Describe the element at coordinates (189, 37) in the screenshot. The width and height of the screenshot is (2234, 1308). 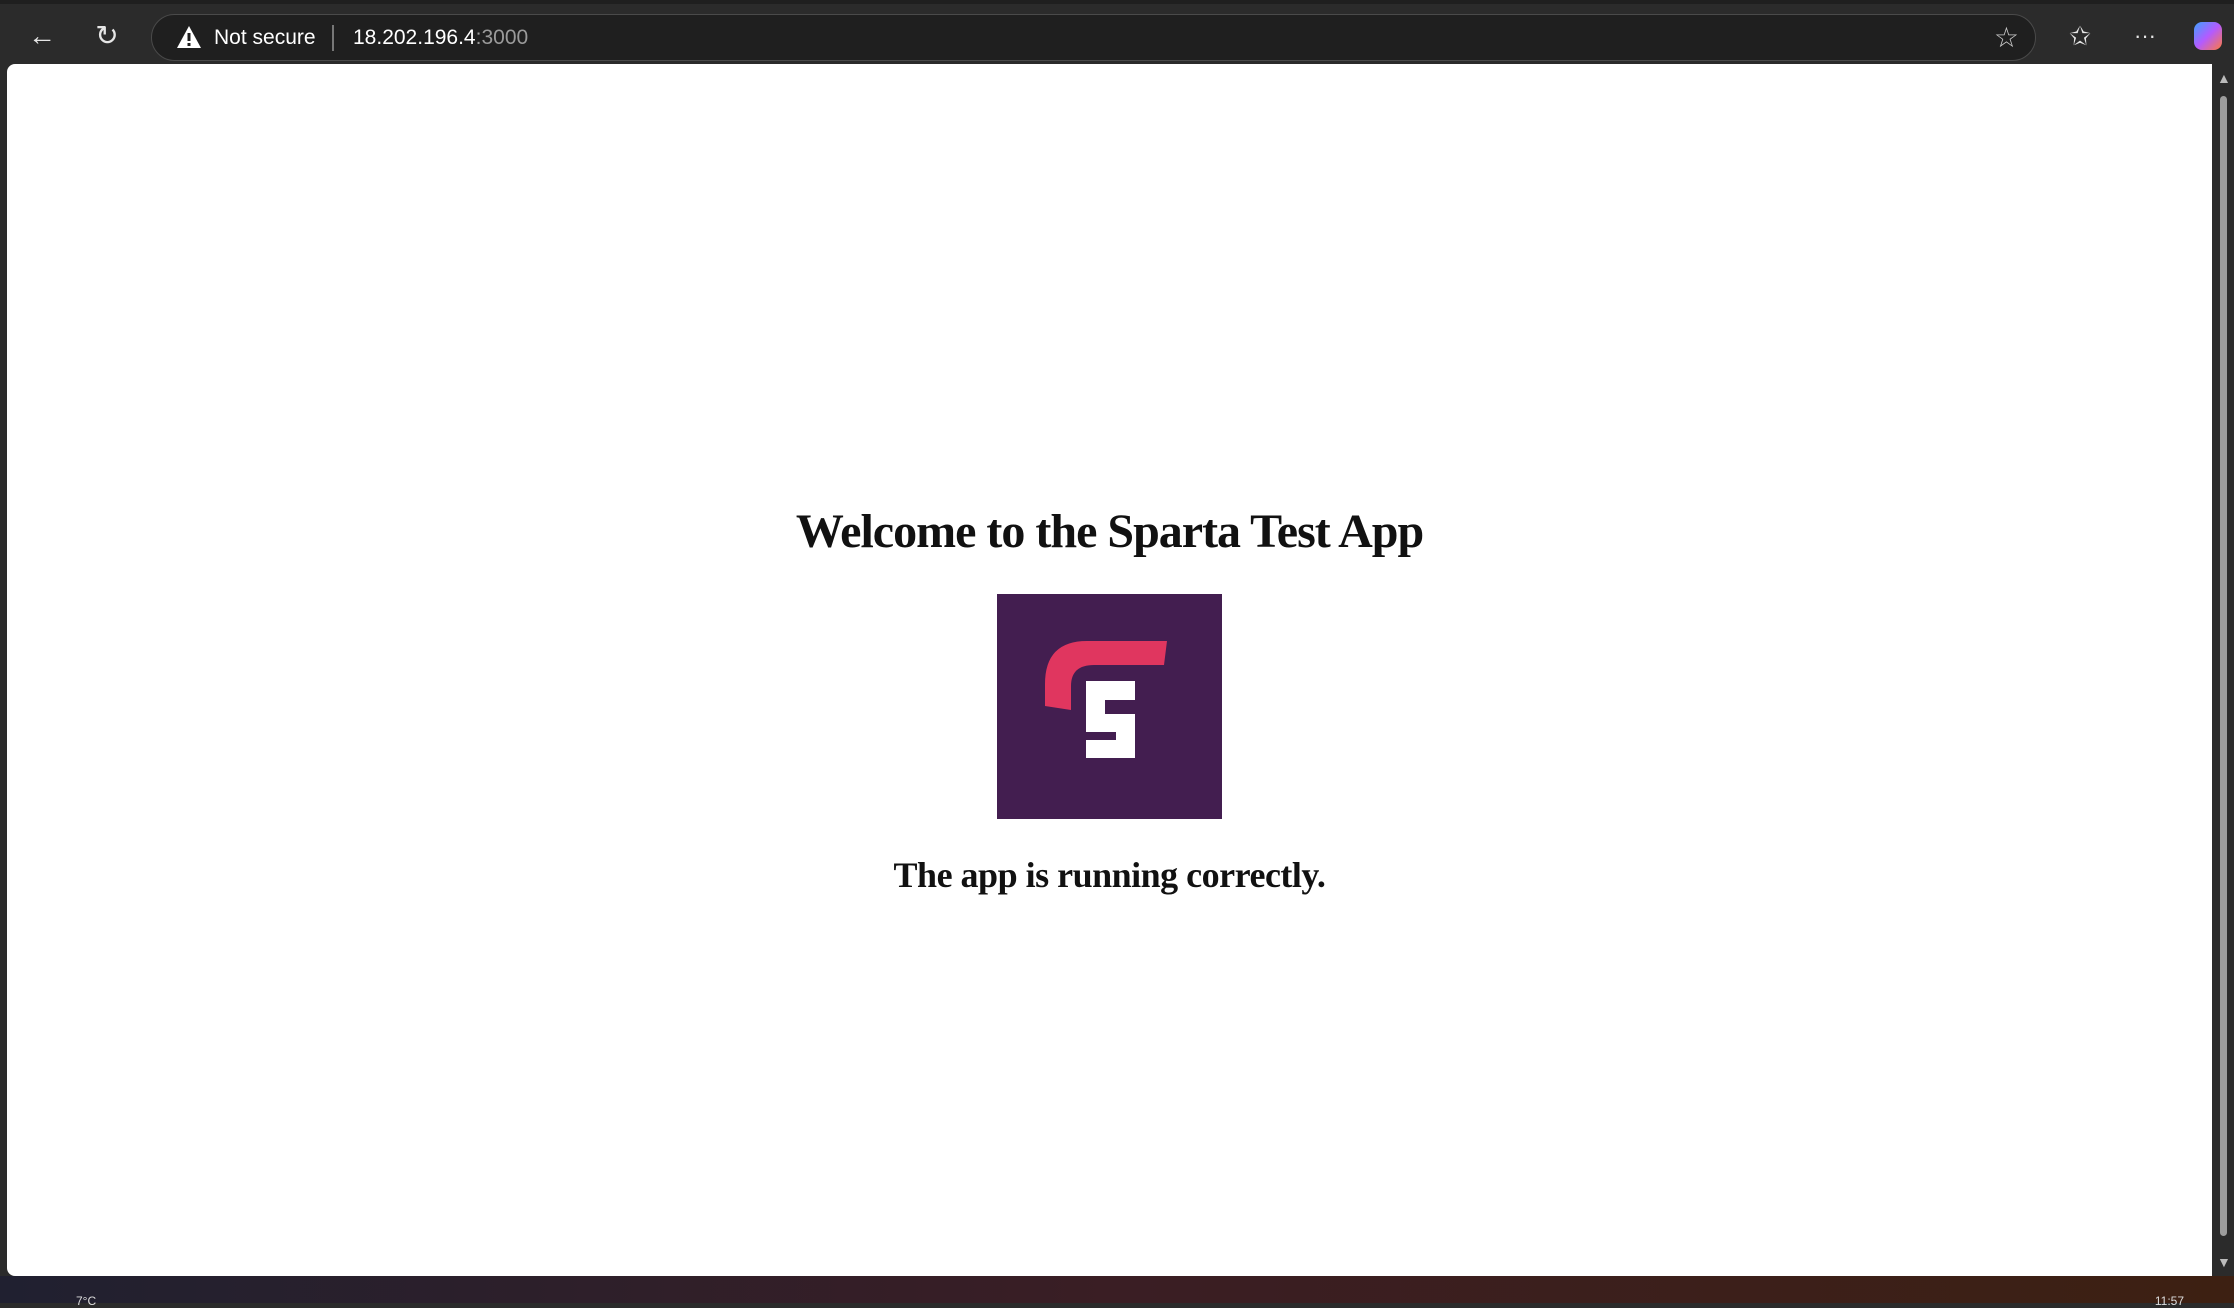
I see `warning-icon` at that location.